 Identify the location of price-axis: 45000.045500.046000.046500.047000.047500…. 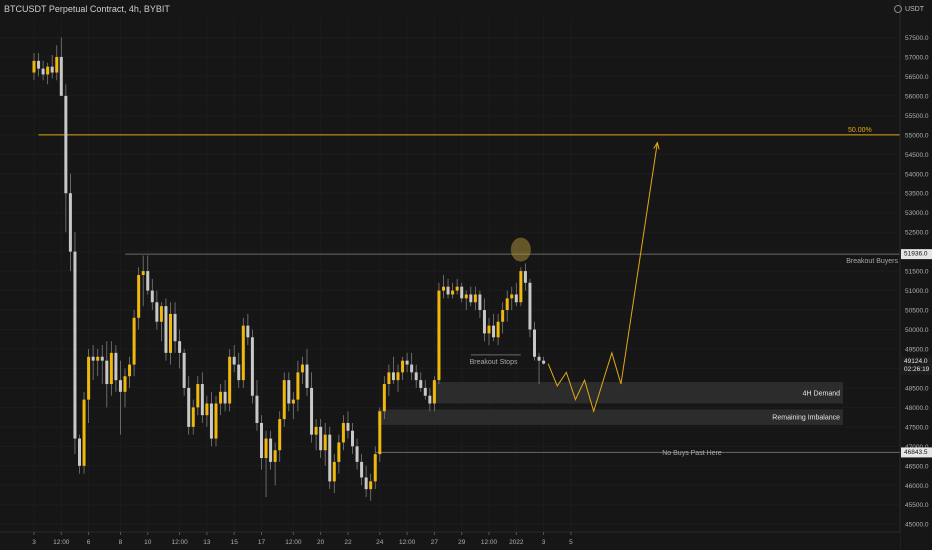
(915, 275).